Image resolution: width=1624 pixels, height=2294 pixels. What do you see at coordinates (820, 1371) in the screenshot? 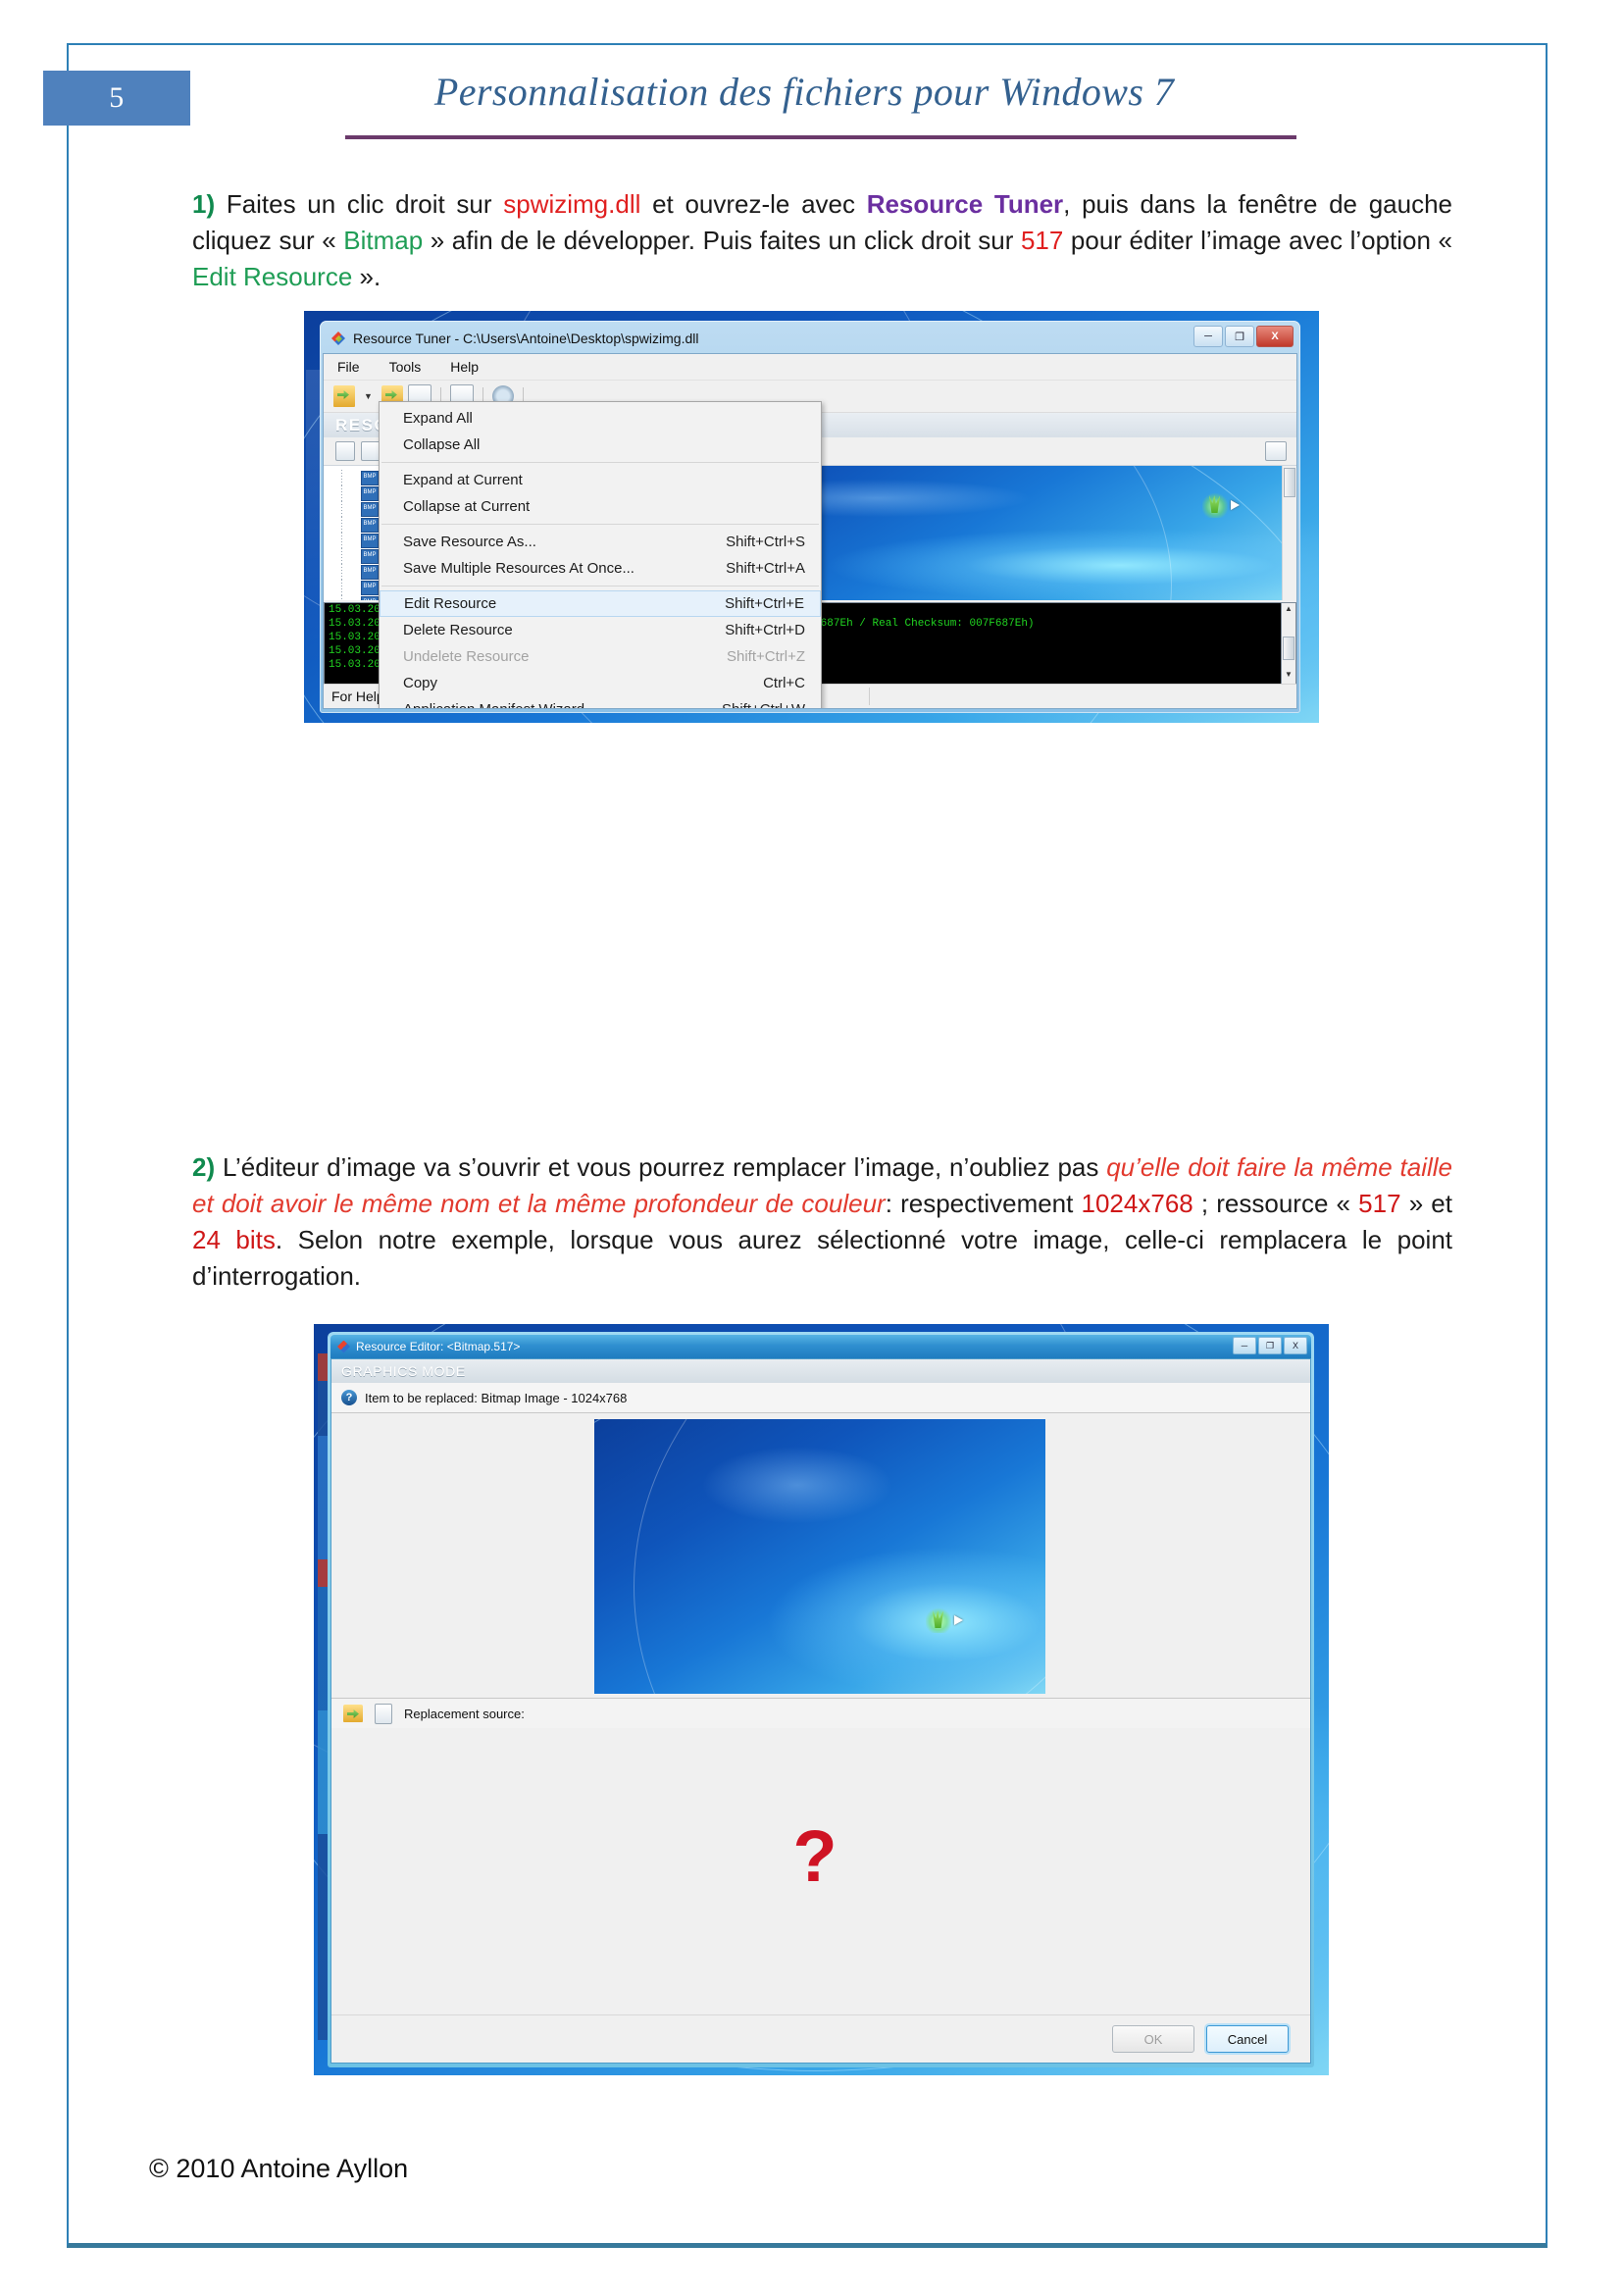
I see `graphics-mode-strip: GRAPHICS MODE` at bounding box center [820, 1371].